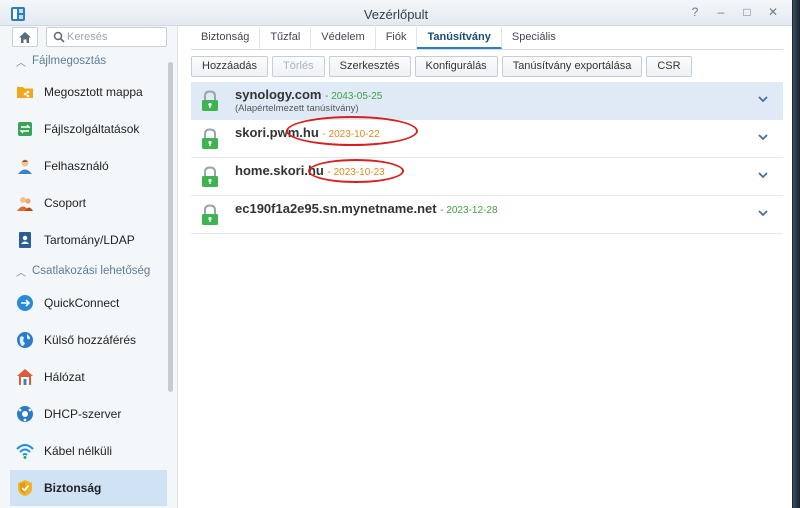  I want to click on sidebar-item-network: Hálózat, so click(88, 377).